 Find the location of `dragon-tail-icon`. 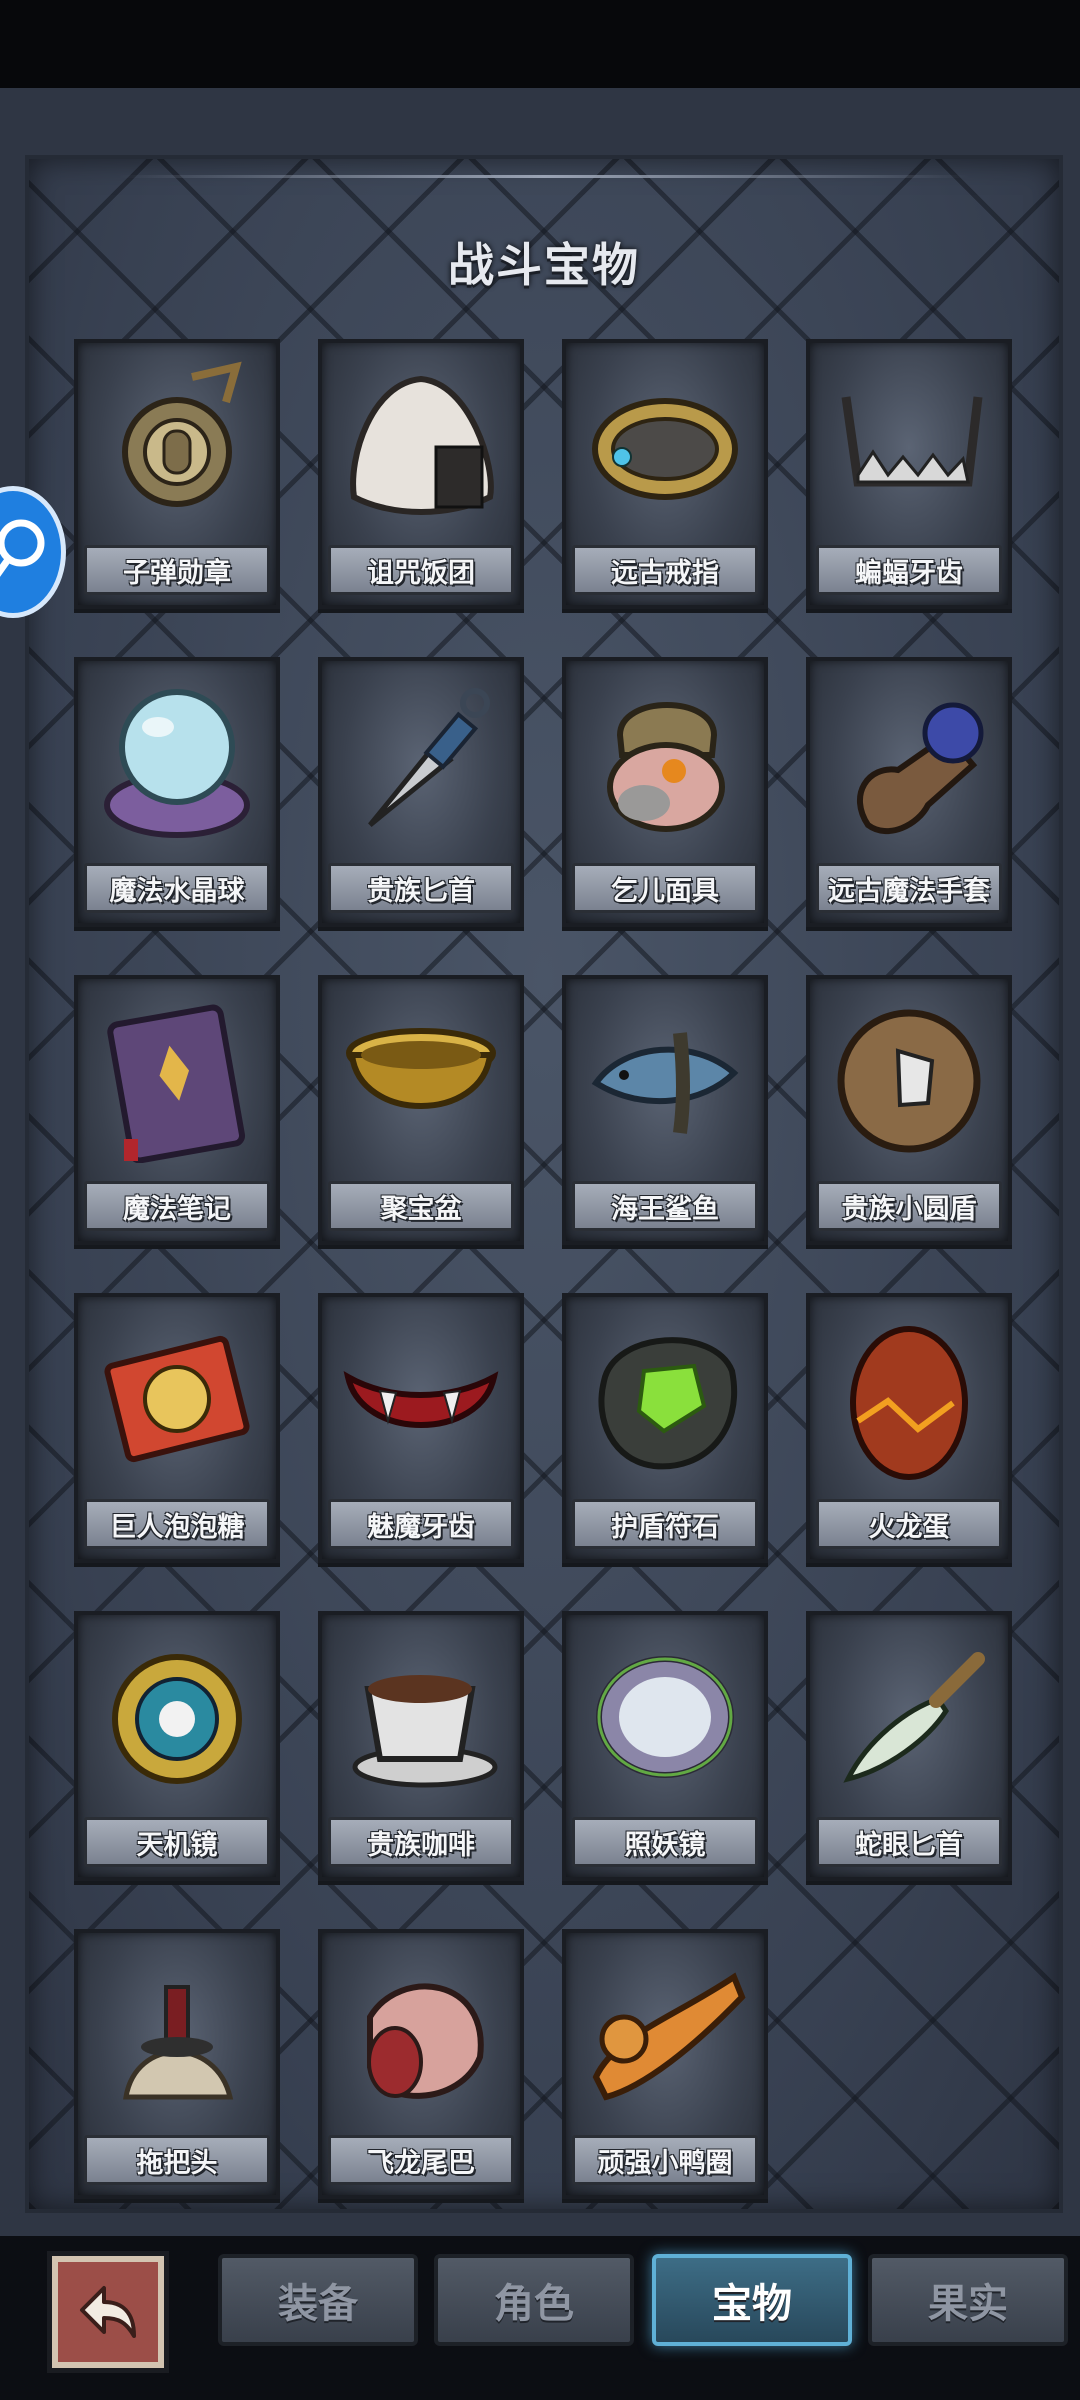

dragon-tail-icon is located at coordinates (425, 2041).